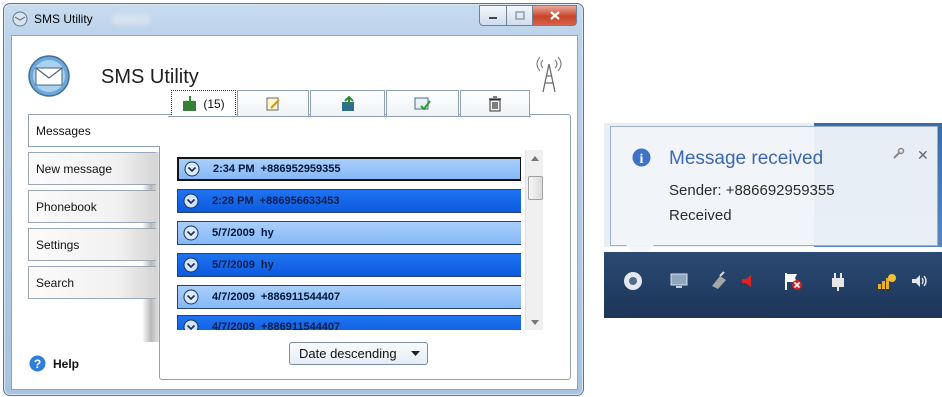 Image resolution: width=942 pixels, height=397 pixels. I want to click on notification-status: Received, so click(700, 215).